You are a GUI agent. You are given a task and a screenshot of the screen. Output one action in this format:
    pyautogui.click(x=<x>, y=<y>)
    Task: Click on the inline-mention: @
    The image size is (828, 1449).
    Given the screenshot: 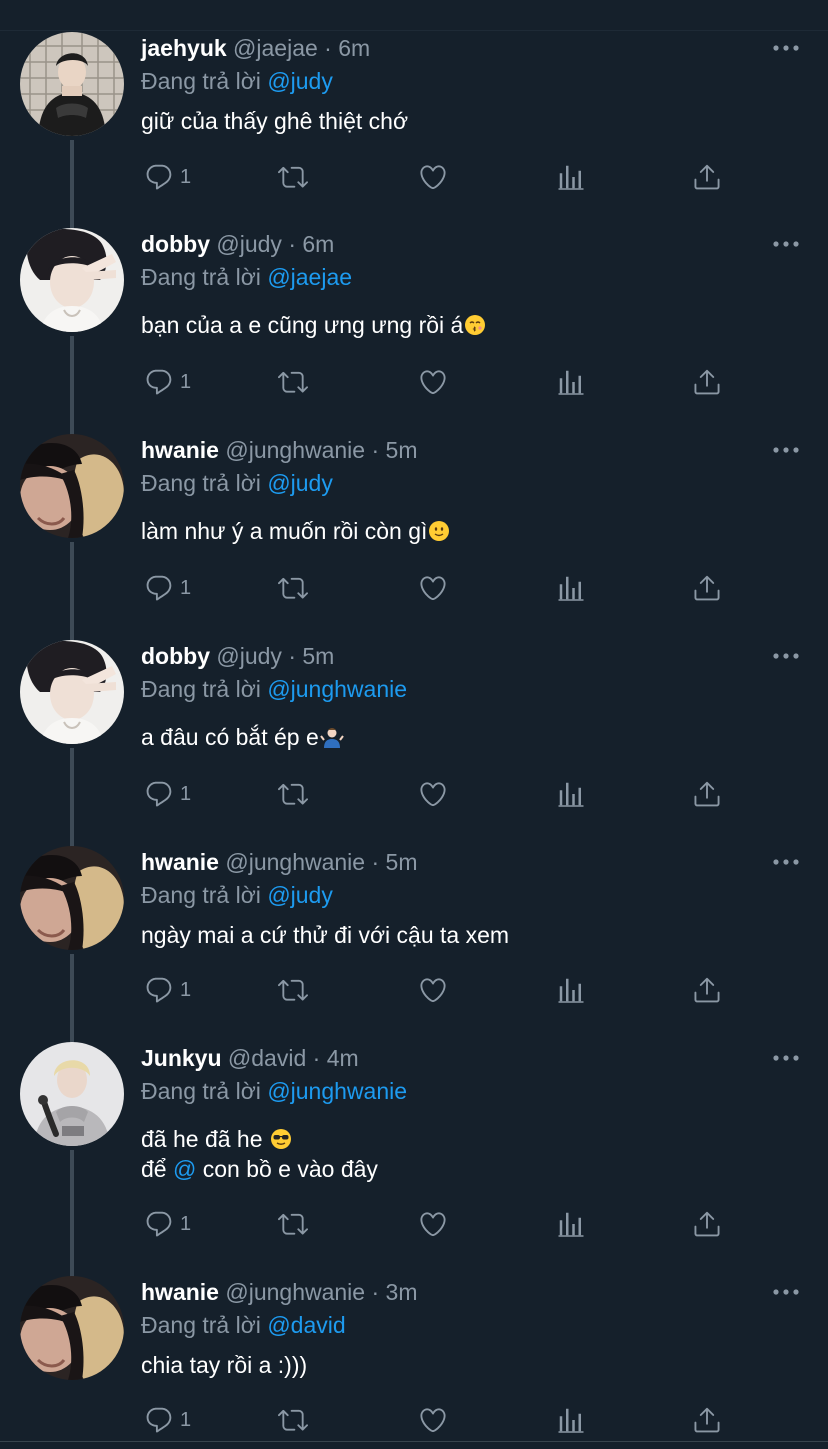 What is the action you would take?
    pyautogui.click(x=184, y=1169)
    